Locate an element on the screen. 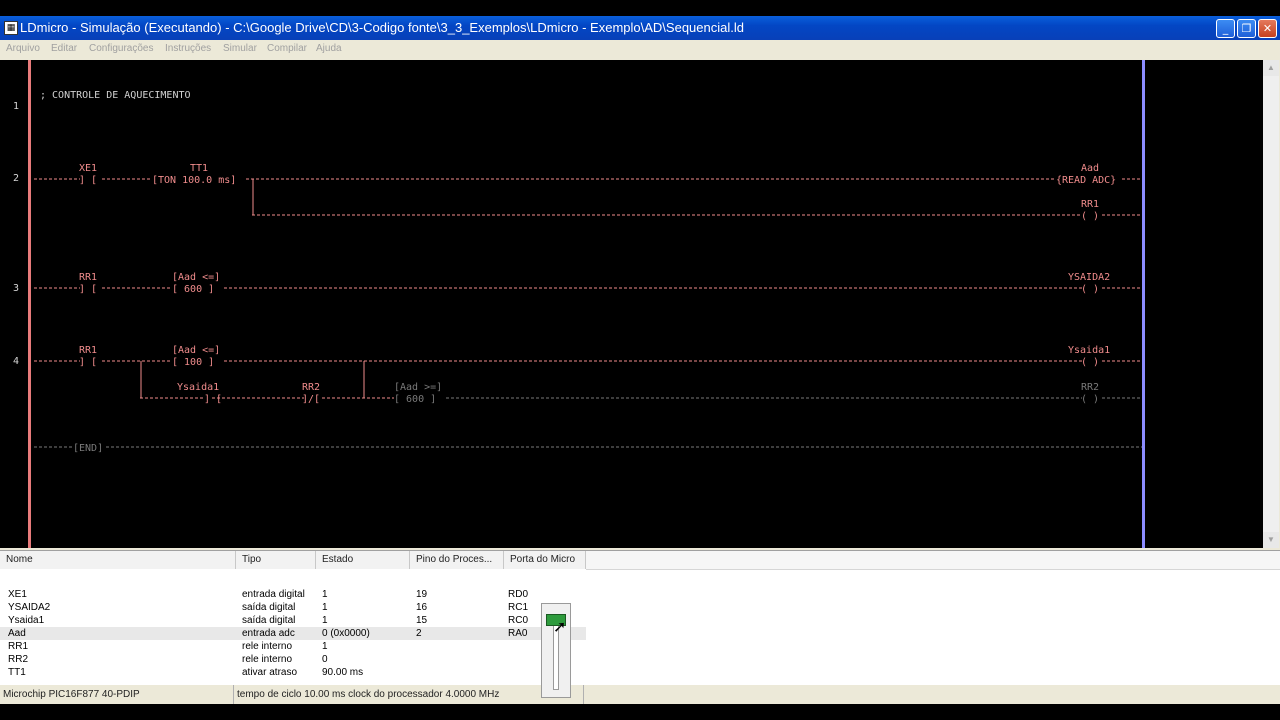 The height and width of the screenshot is (720, 1280). cell-pino: 16 is located at coordinates (422, 607).